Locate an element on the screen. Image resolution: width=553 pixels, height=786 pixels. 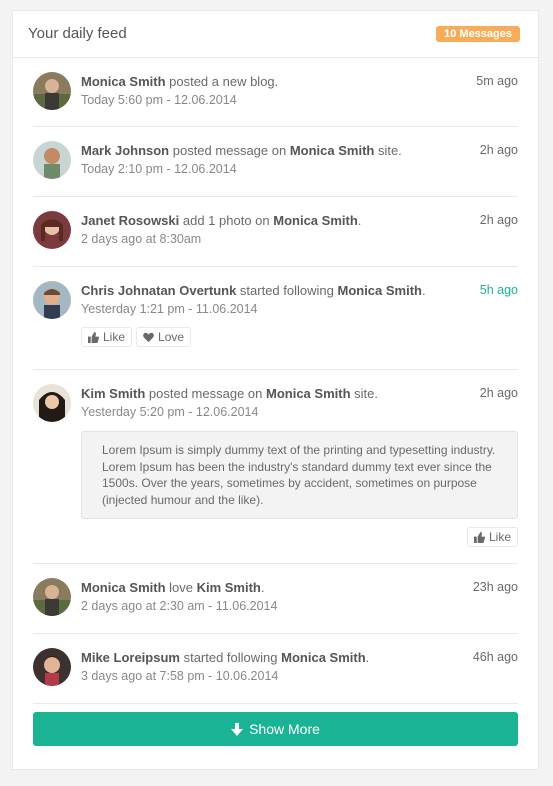
actor-link: Janet Rosowski is located at coordinates (130, 220).